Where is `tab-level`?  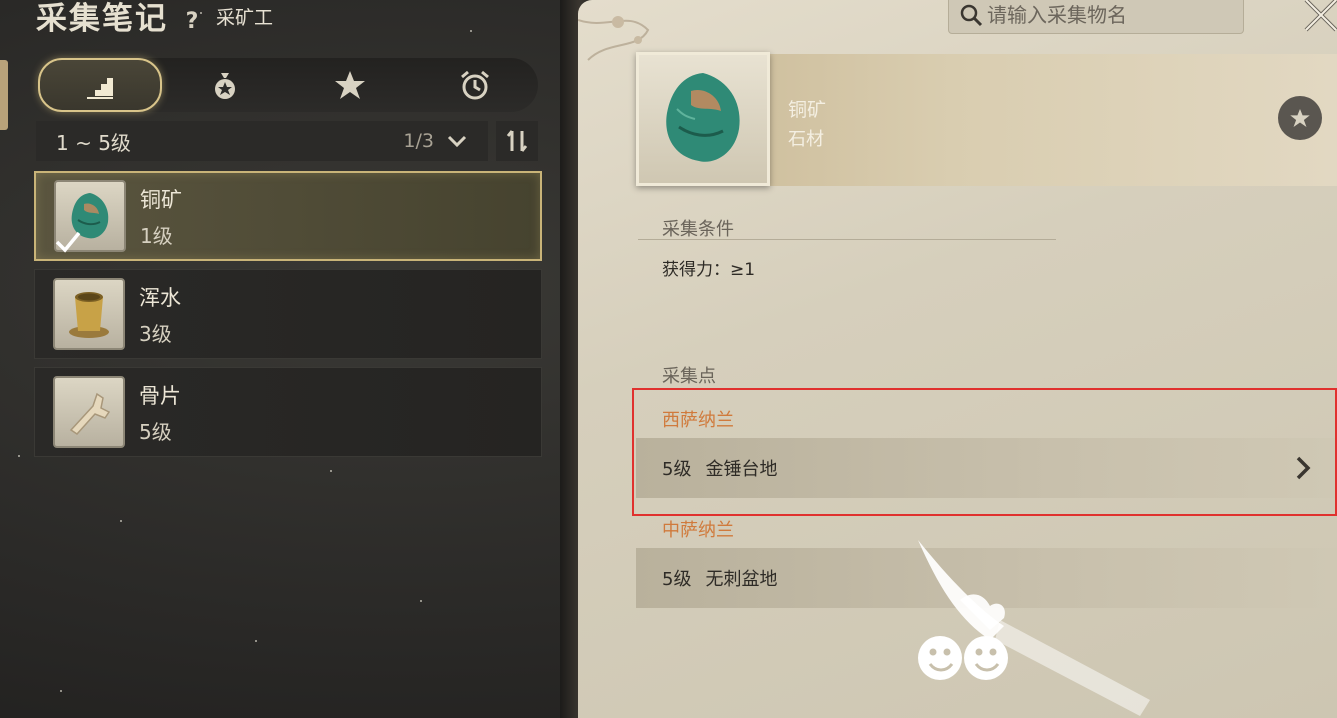
tab-level is located at coordinates (100, 85).